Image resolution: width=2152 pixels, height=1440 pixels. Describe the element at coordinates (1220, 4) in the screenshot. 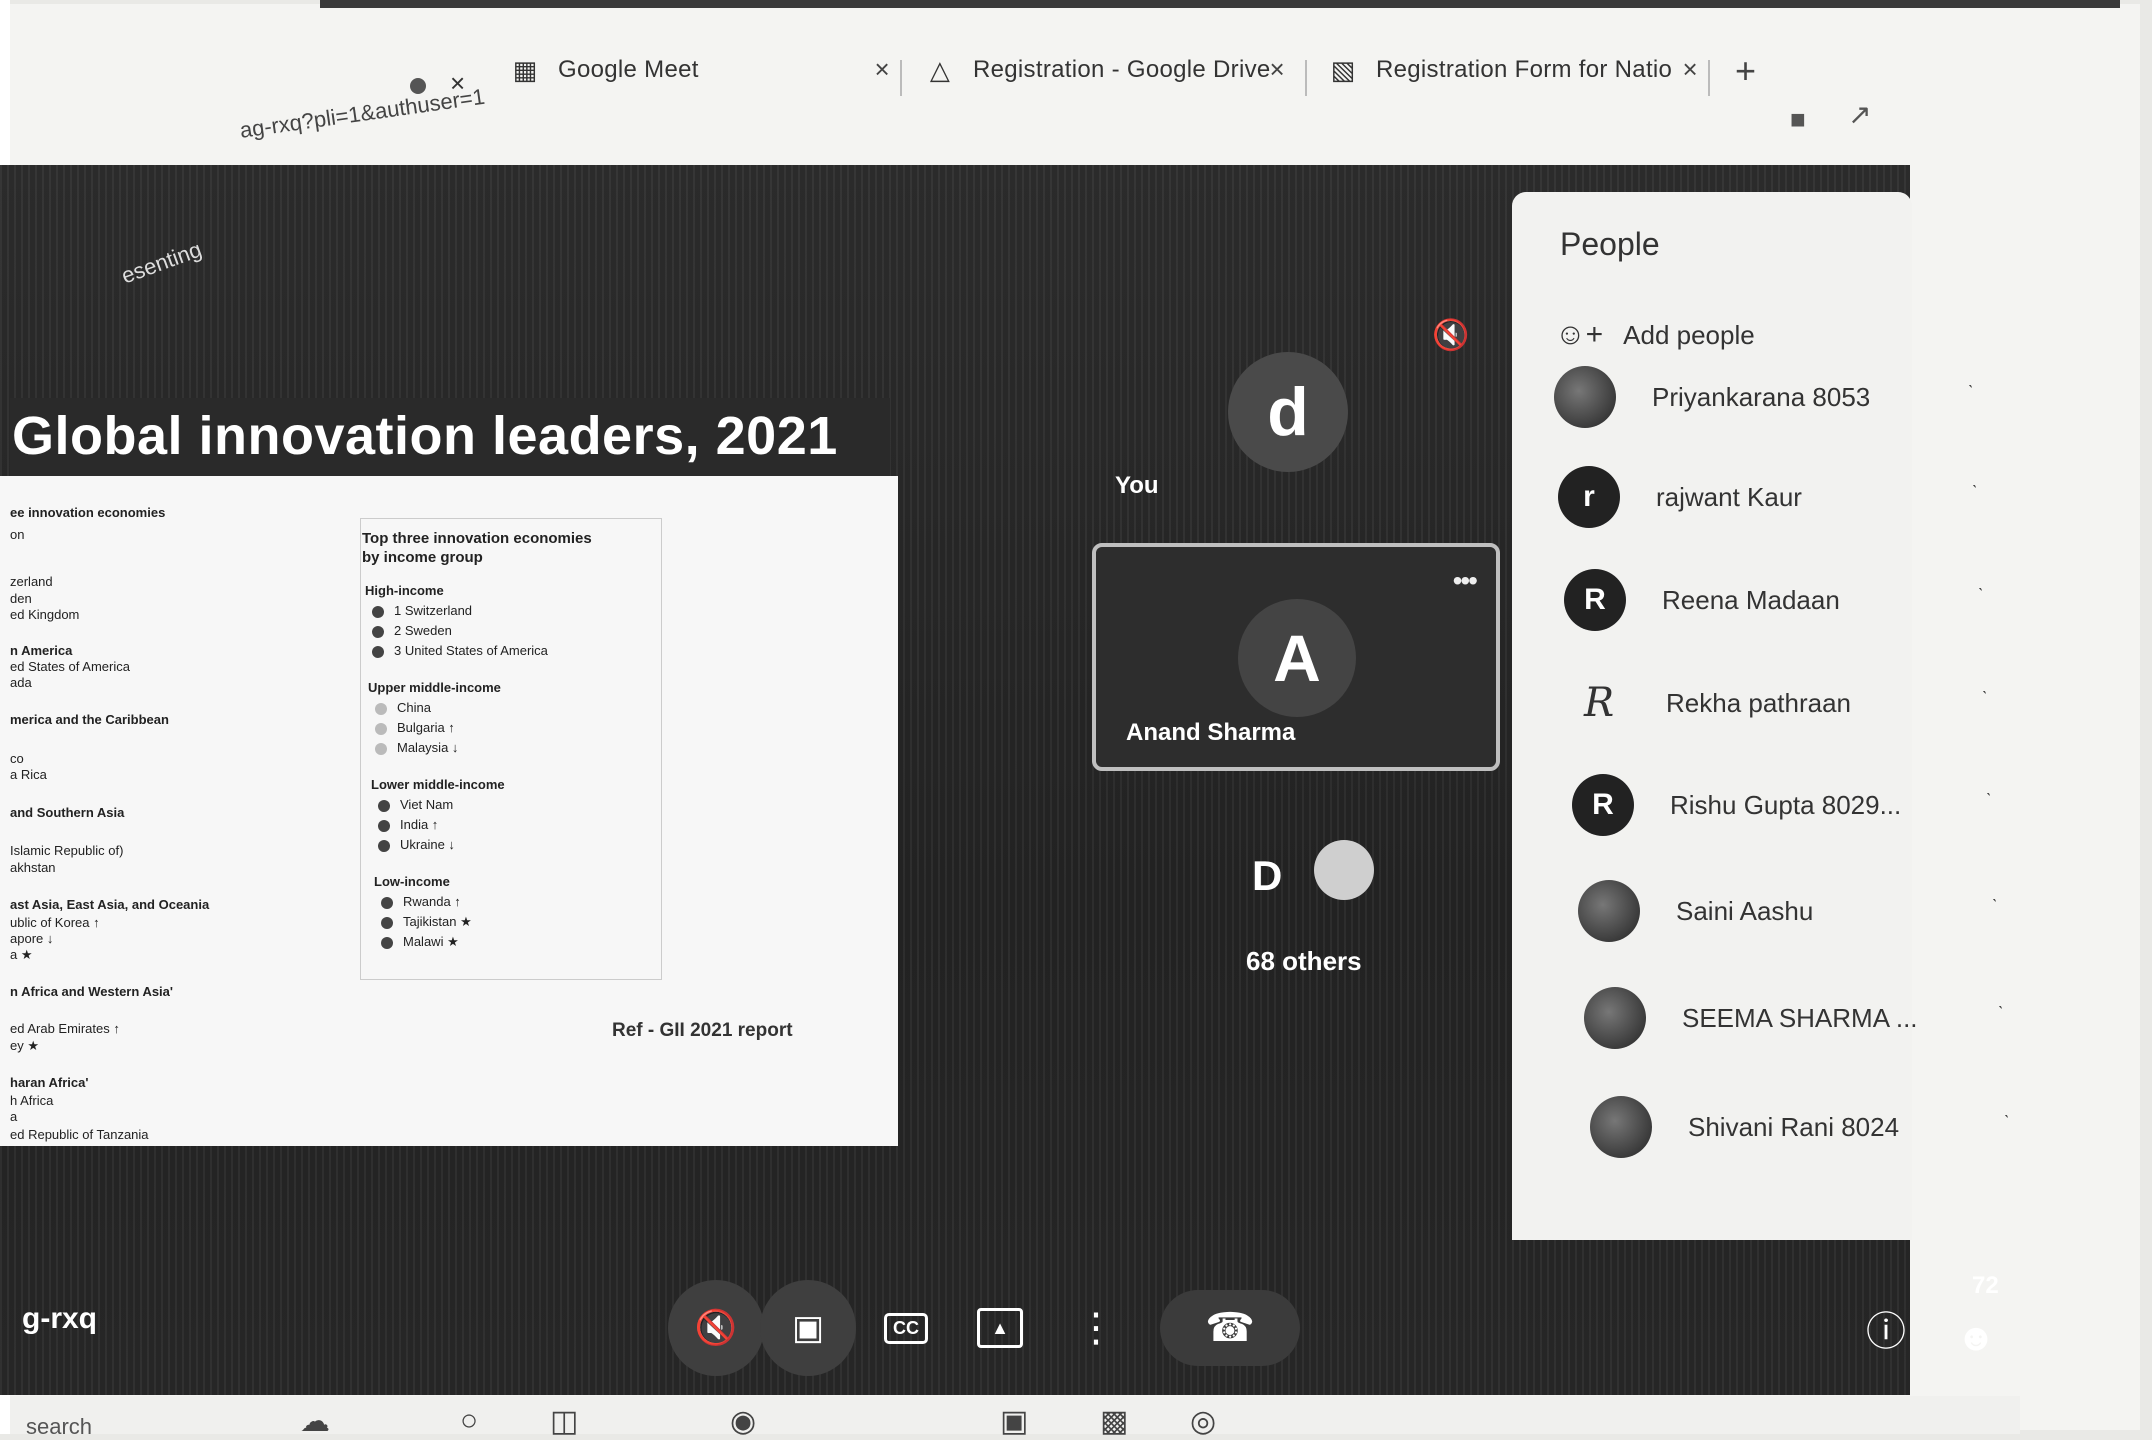

I see `screen-bezel` at that location.